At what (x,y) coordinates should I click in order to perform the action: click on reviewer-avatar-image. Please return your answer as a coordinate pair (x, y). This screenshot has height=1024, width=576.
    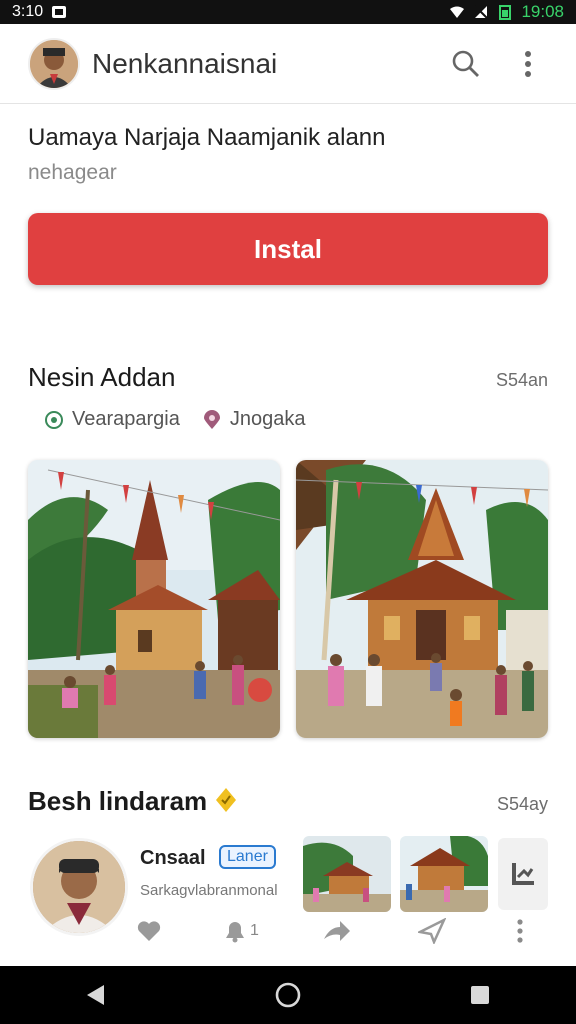
    Looking at the image, I should click on (79, 887).